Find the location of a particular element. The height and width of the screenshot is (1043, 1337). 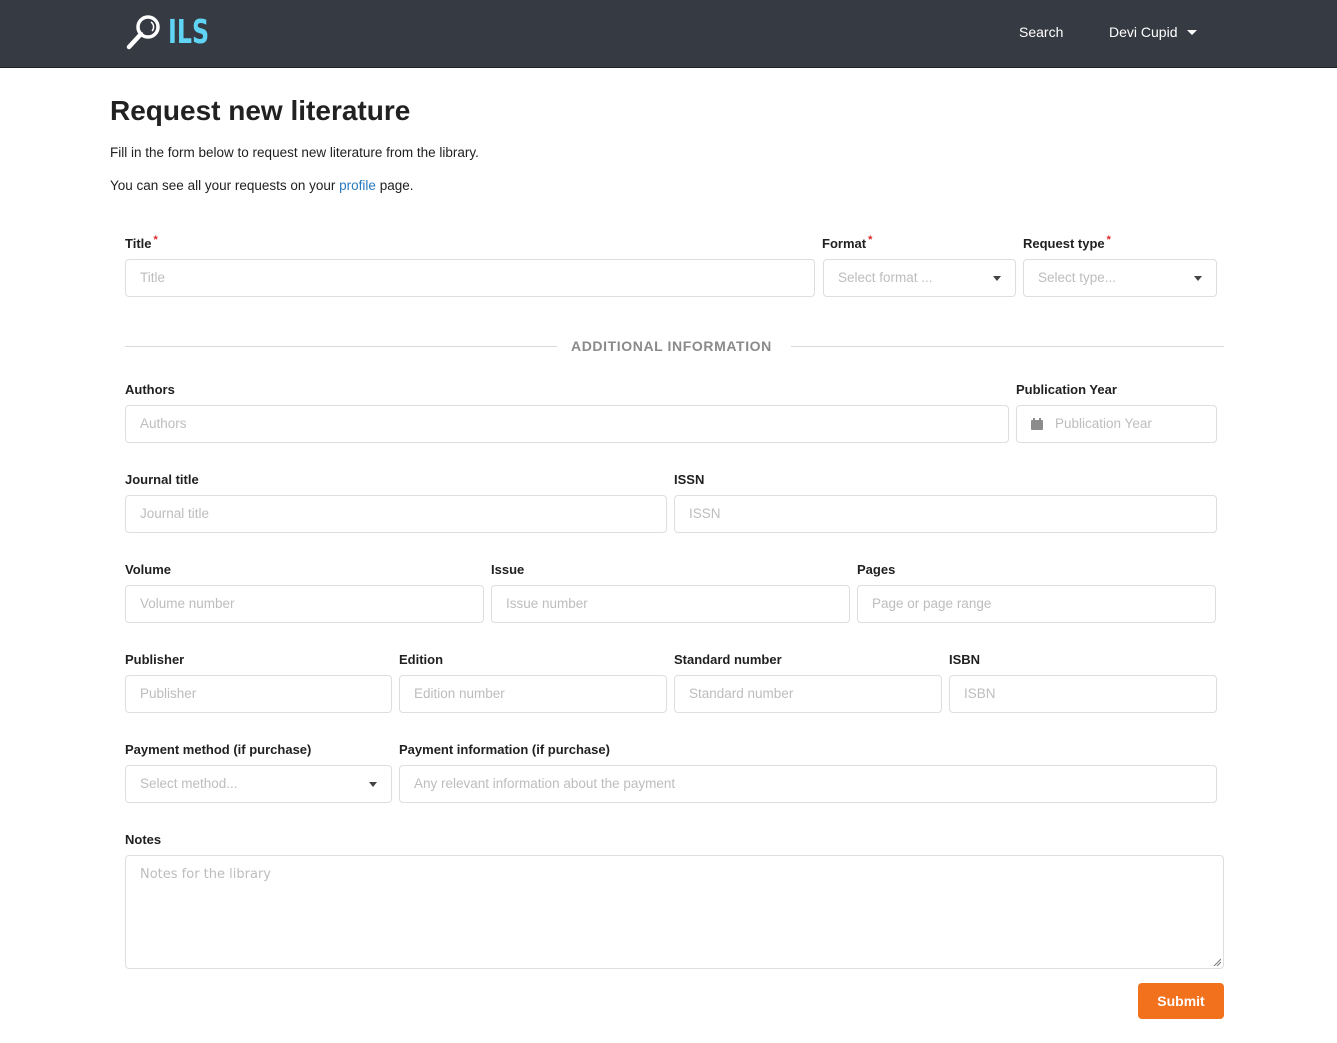

format-label: Format * is located at coordinates (847, 243).